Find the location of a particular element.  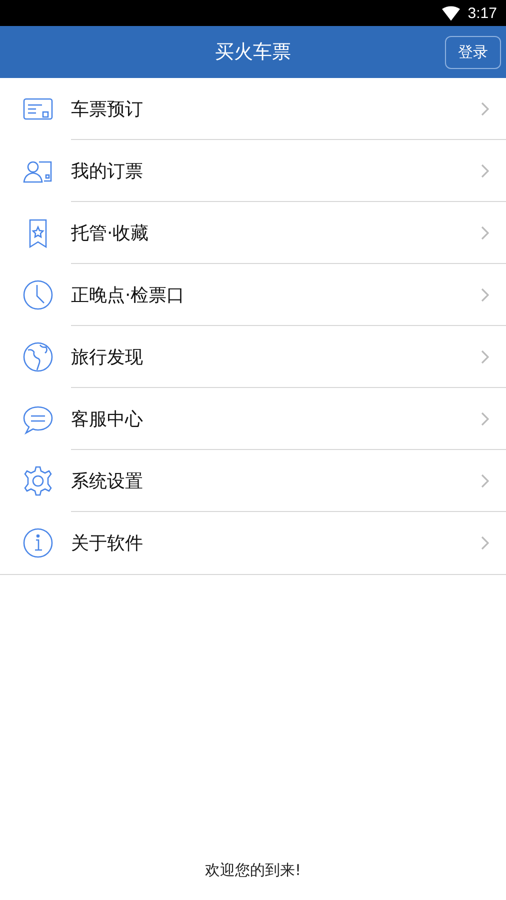

page-title: 买火车票 is located at coordinates (253, 52).